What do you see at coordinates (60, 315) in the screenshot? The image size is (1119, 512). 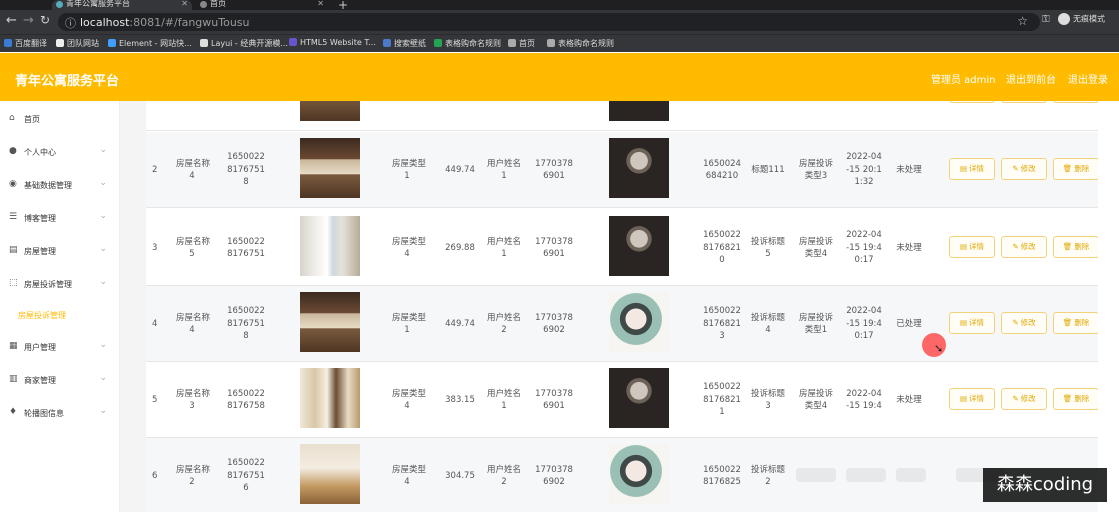 I see `sidebar-subitem-complaints: 房屋投诉管理` at bounding box center [60, 315].